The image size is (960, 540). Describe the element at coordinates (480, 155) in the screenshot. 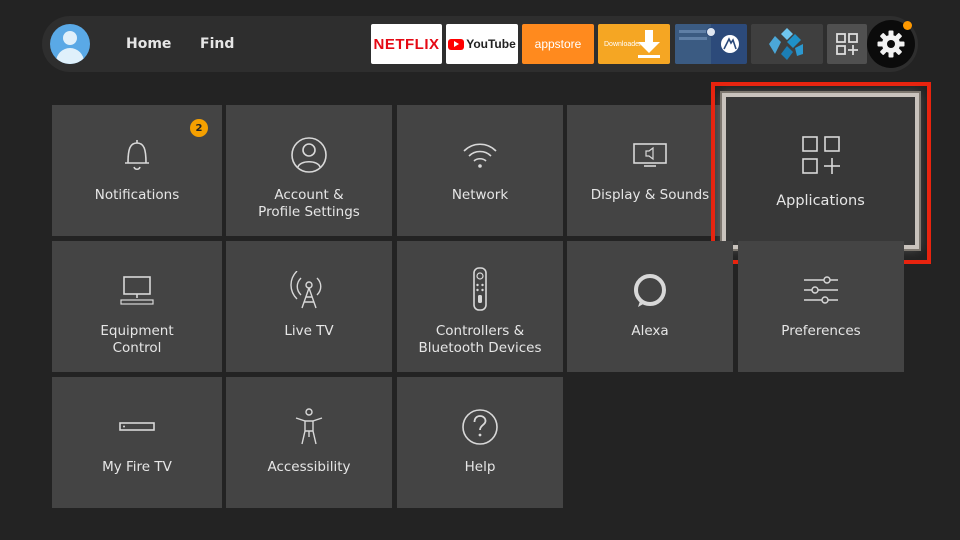

I see `wifi-icon` at that location.